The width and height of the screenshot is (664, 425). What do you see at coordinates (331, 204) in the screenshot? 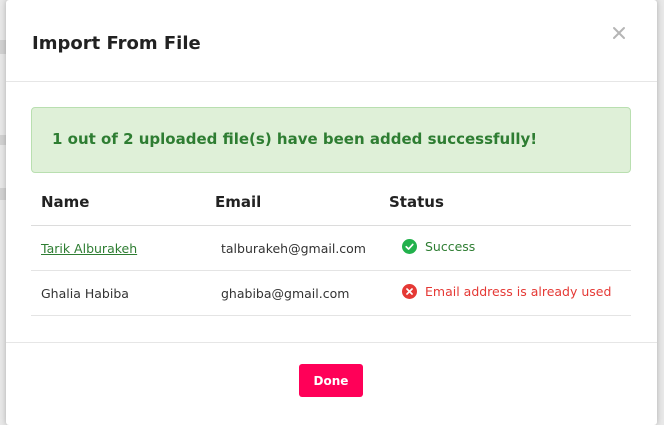
I see `table-header: Name Email Status` at bounding box center [331, 204].